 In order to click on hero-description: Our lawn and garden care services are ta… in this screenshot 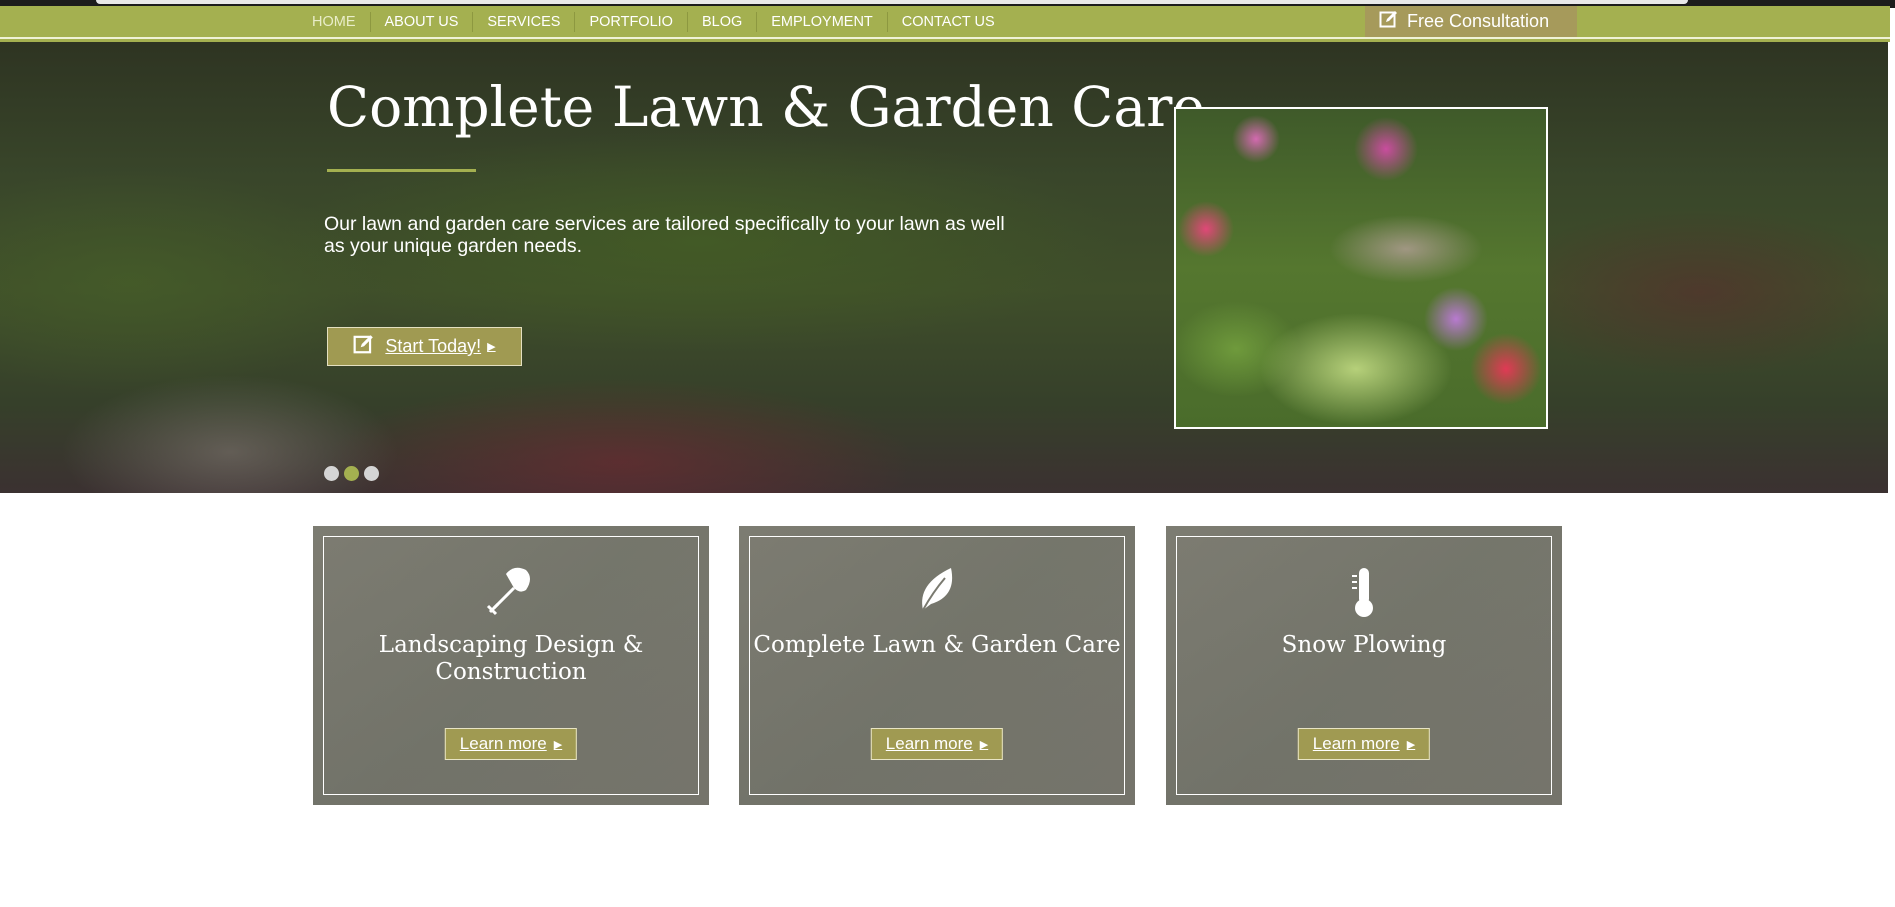, I will do `click(664, 235)`.